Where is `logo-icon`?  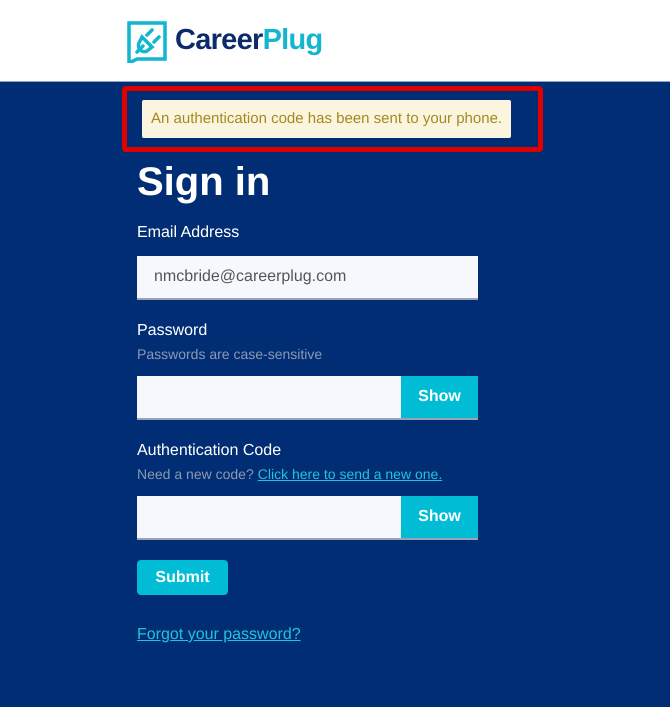 logo-icon is located at coordinates (147, 40).